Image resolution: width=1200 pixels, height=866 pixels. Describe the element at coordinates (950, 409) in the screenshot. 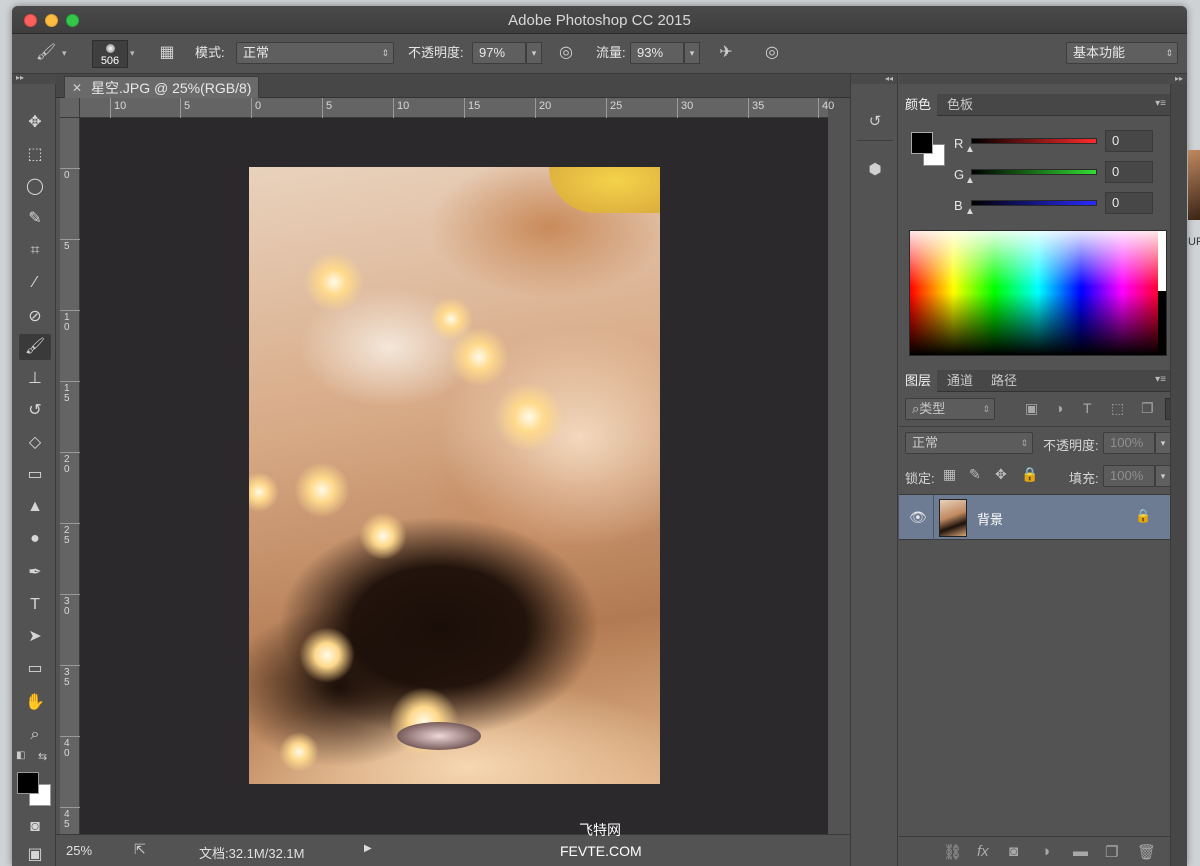

I see `layer-filter-select: ⌕类型 ⇕` at that location.